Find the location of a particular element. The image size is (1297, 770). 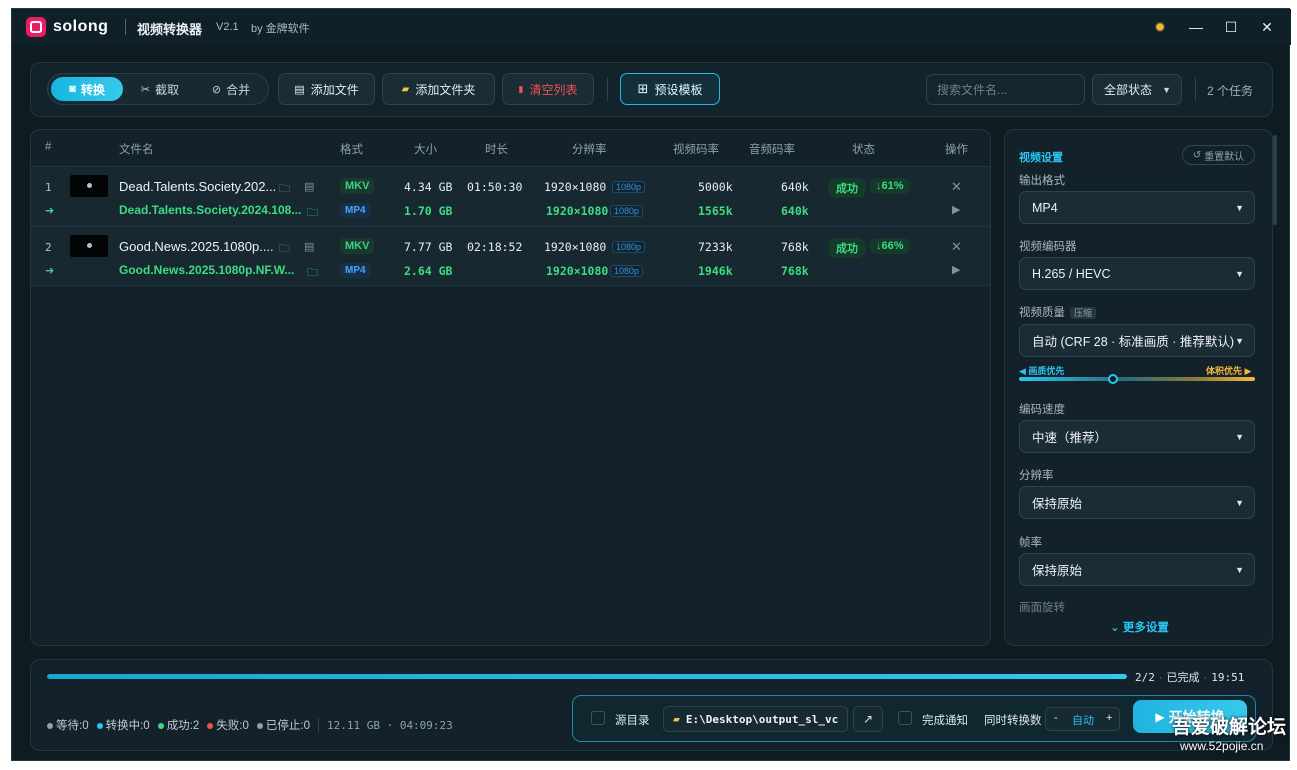

resolution-value: 保持原始 is located at coordinates (1057, 504).